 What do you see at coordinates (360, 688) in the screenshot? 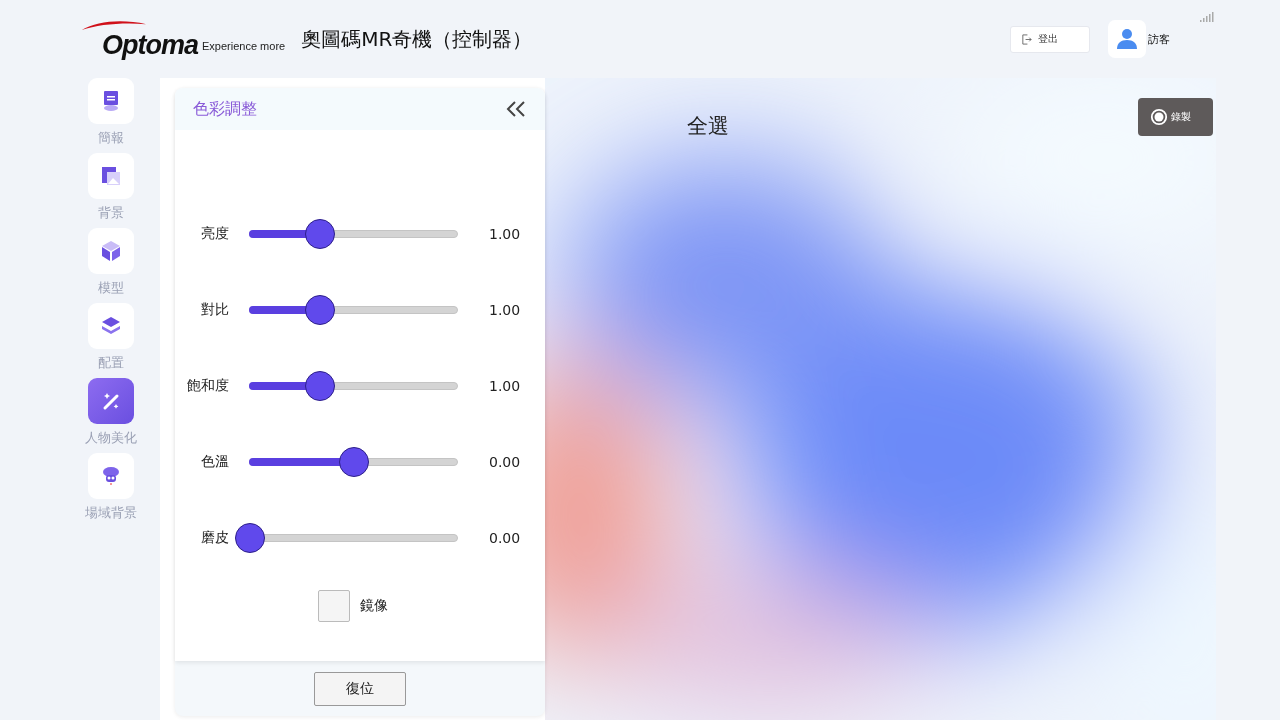
I see `reset-button: 復位` at bounding box center [360, 688].